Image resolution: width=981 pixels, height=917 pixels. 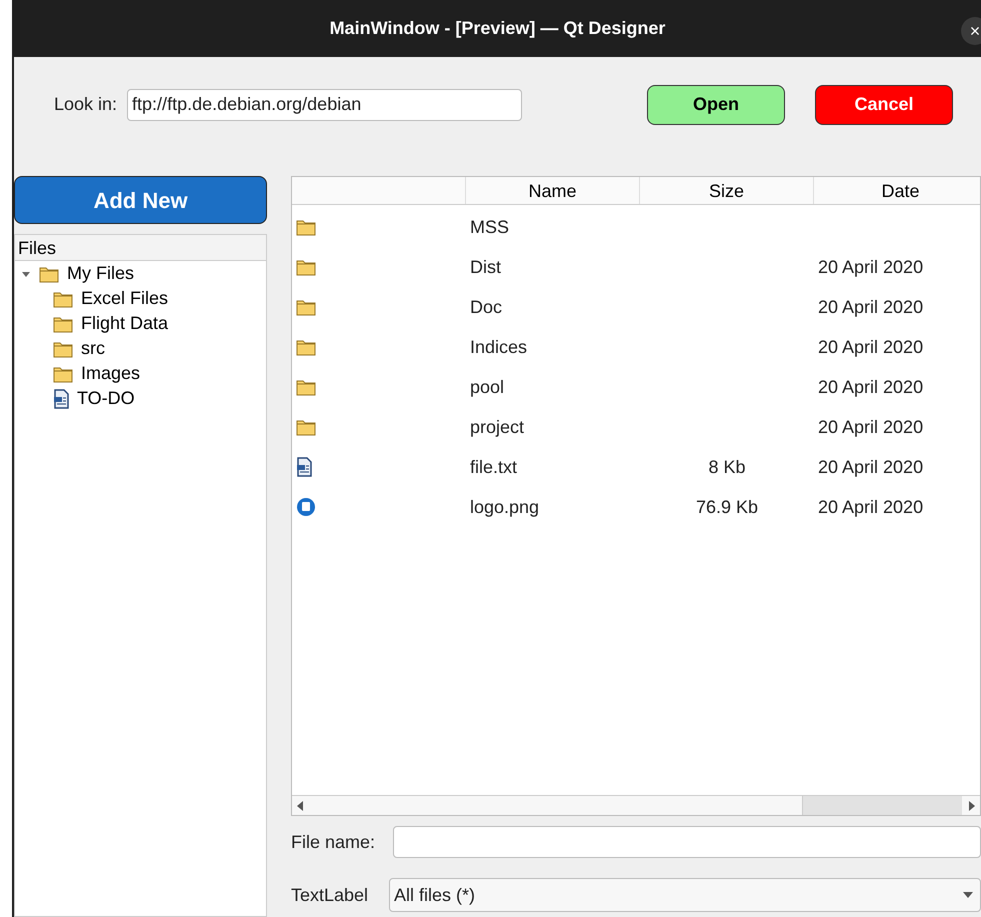 I want to click on file-type-dropdown: All files (*), so click(x=685, y=895).